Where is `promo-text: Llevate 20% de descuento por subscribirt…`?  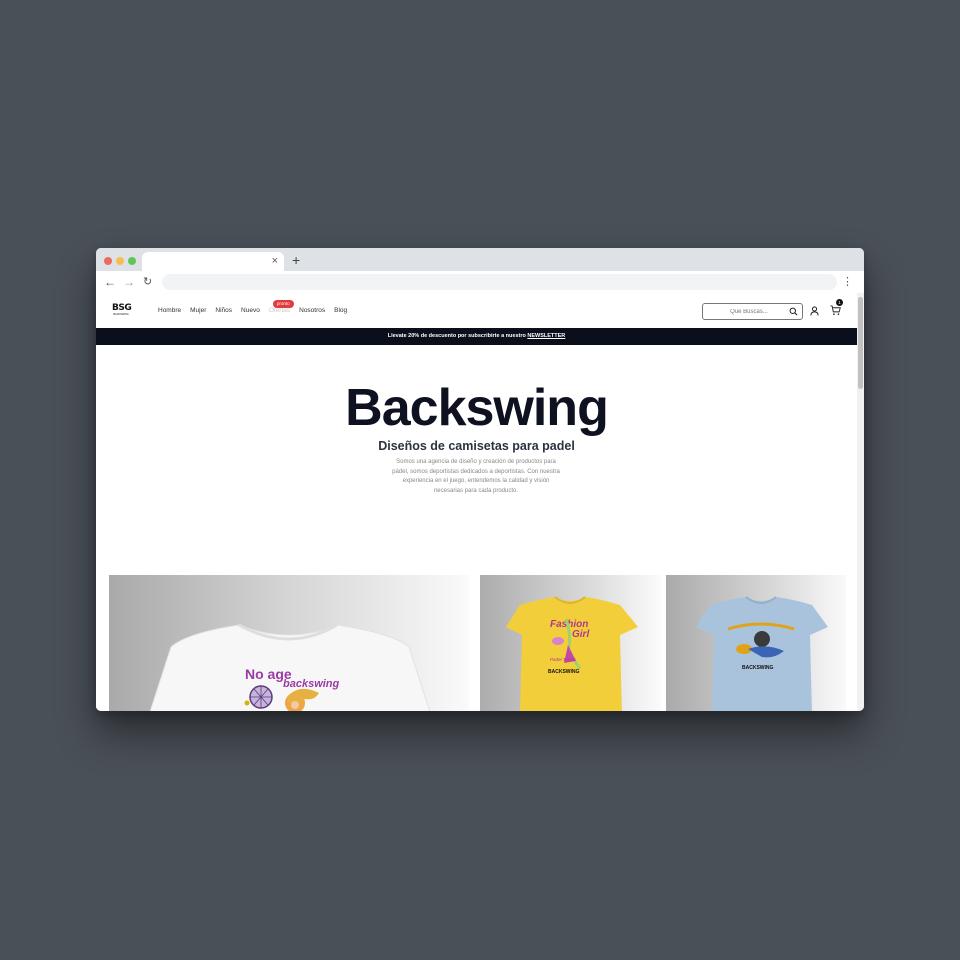 promo-text: Llevate 20% de descuento por subscribirt… is located at coordinates (457, 336).